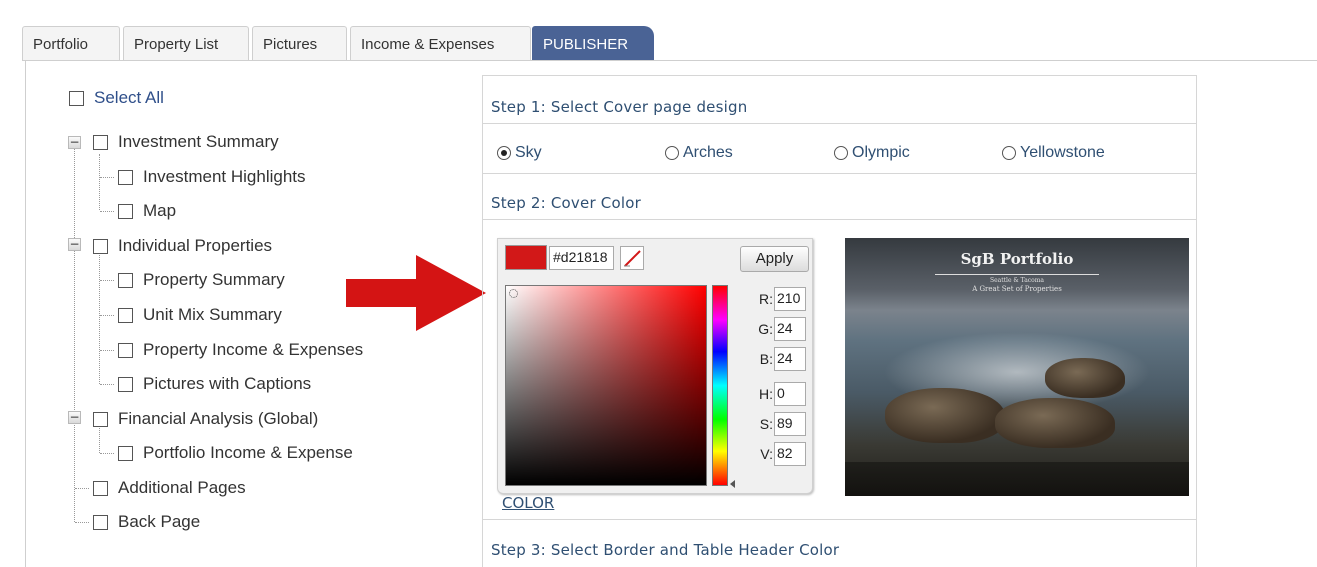 The height and width of the screenshot is (567, 1317). What do you see at coordinates (195, 245) in the screenshot?
I see `tree-item-label: Individual Properties` at bounding box center [195, 245].